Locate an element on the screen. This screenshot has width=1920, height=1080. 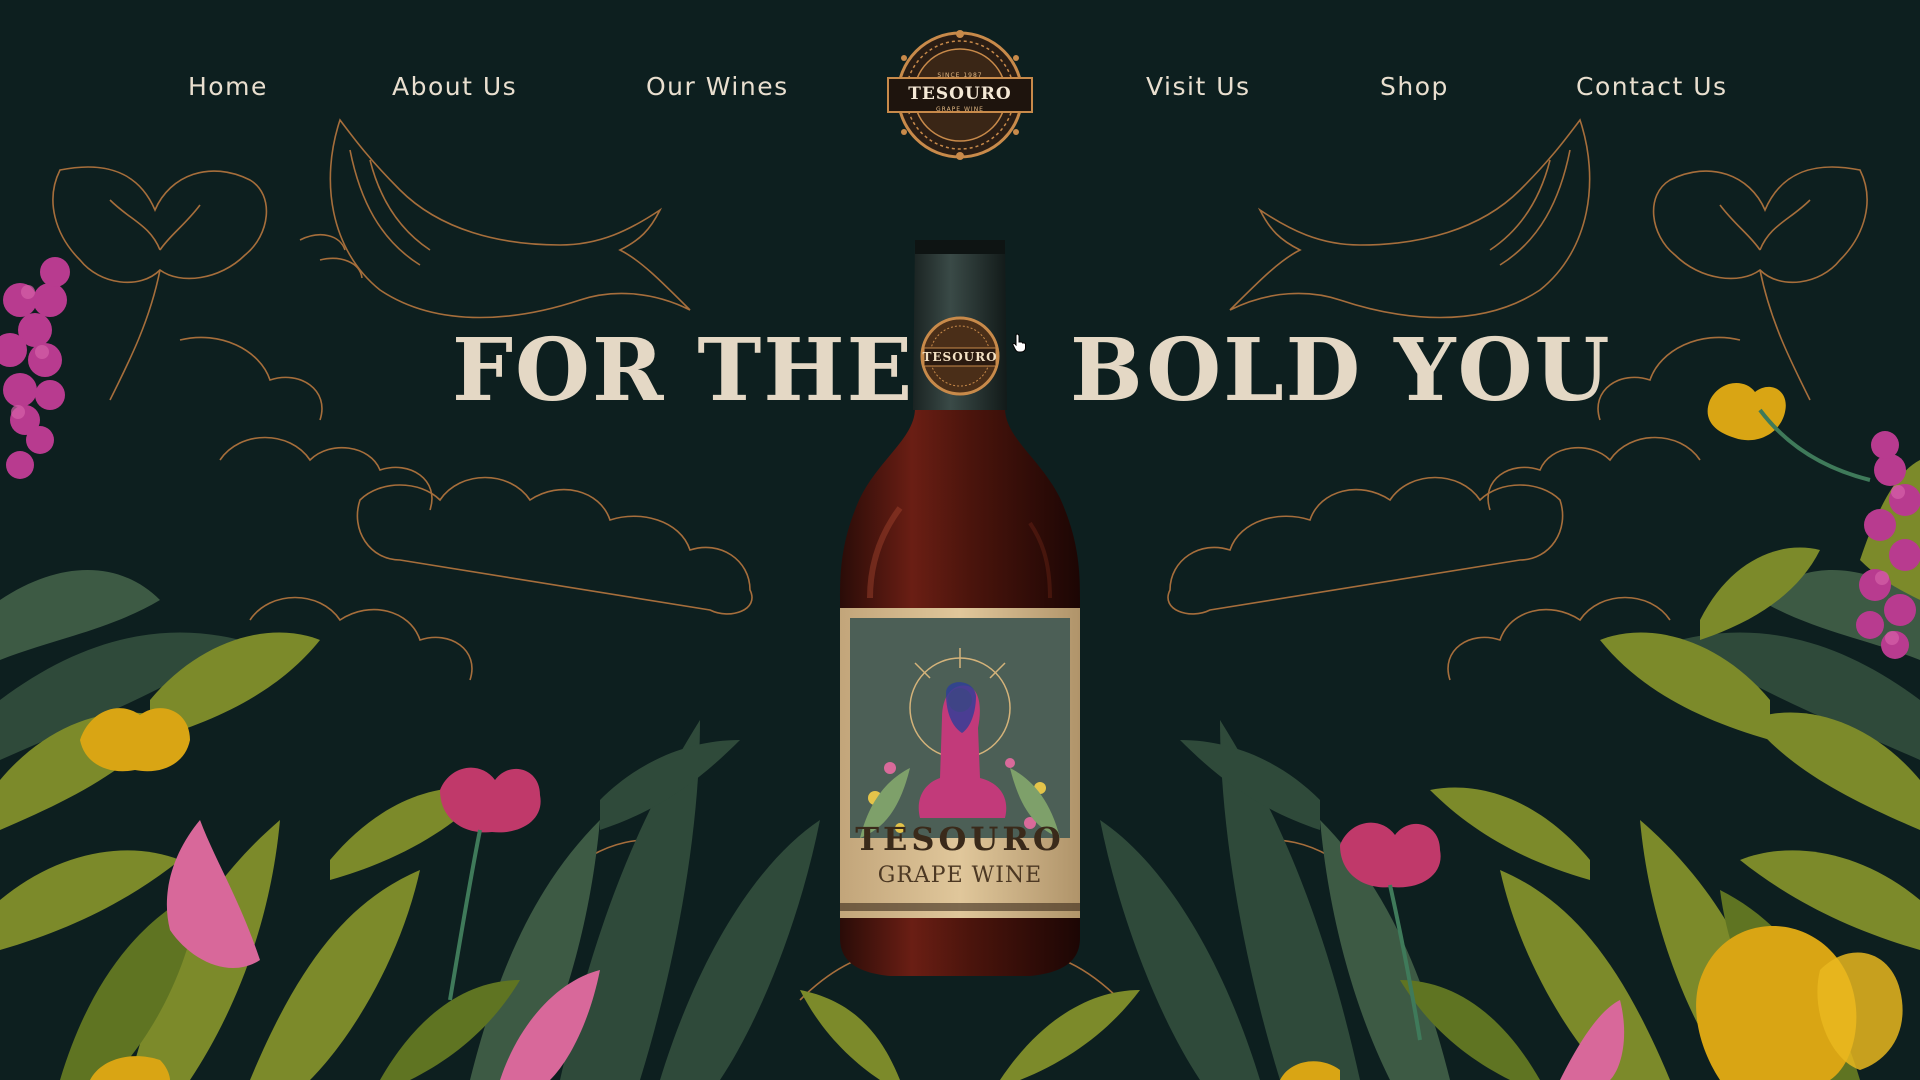
bottle-label-product: GRAPE WINE is located at coordinates (960, 875).